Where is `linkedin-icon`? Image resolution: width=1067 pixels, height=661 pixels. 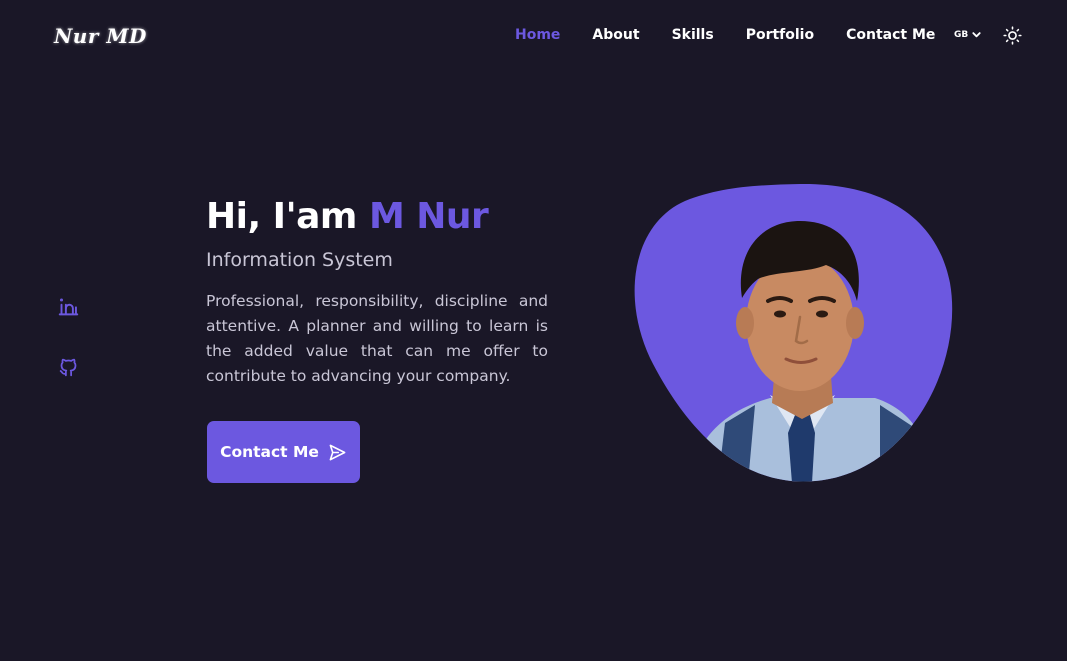 linkedin-icon is located at coordinates (68, 306).